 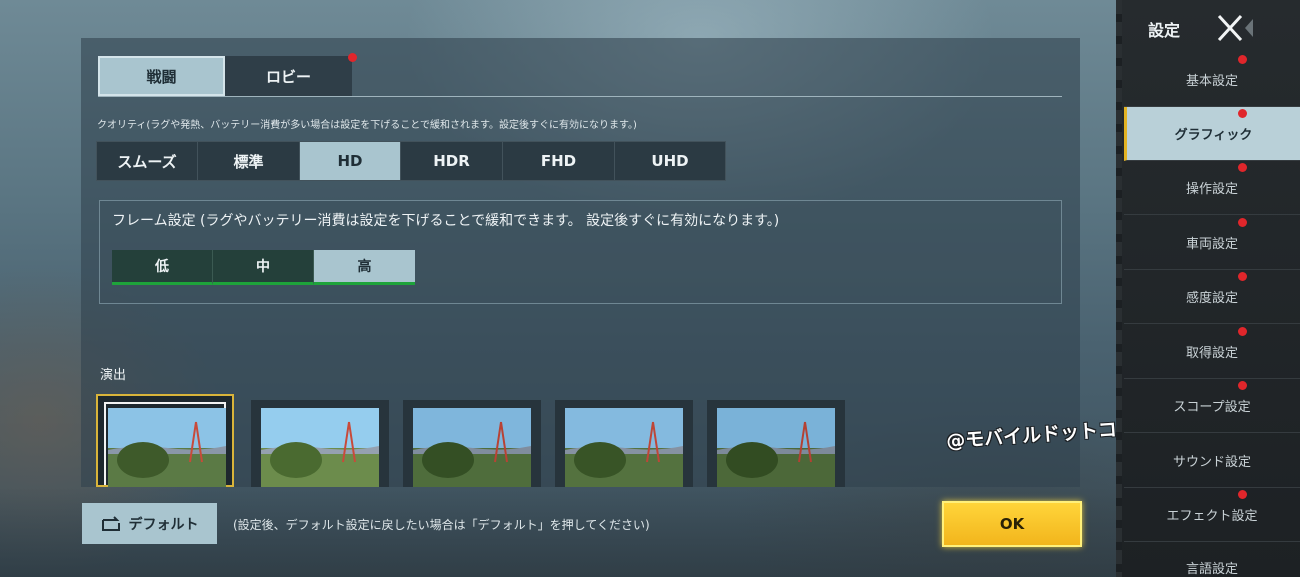 What do you see at coordinates (452, 161) in the screenshot?
I see `quality-option-hdr: HDR` at bounding box center [452, 161].